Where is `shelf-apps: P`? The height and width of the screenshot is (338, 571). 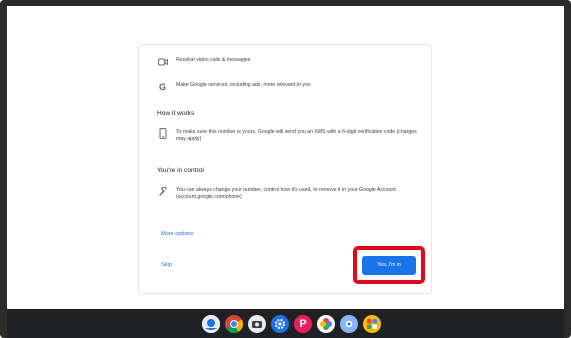
shelf-apps: P is located at coordinates (291, 324).